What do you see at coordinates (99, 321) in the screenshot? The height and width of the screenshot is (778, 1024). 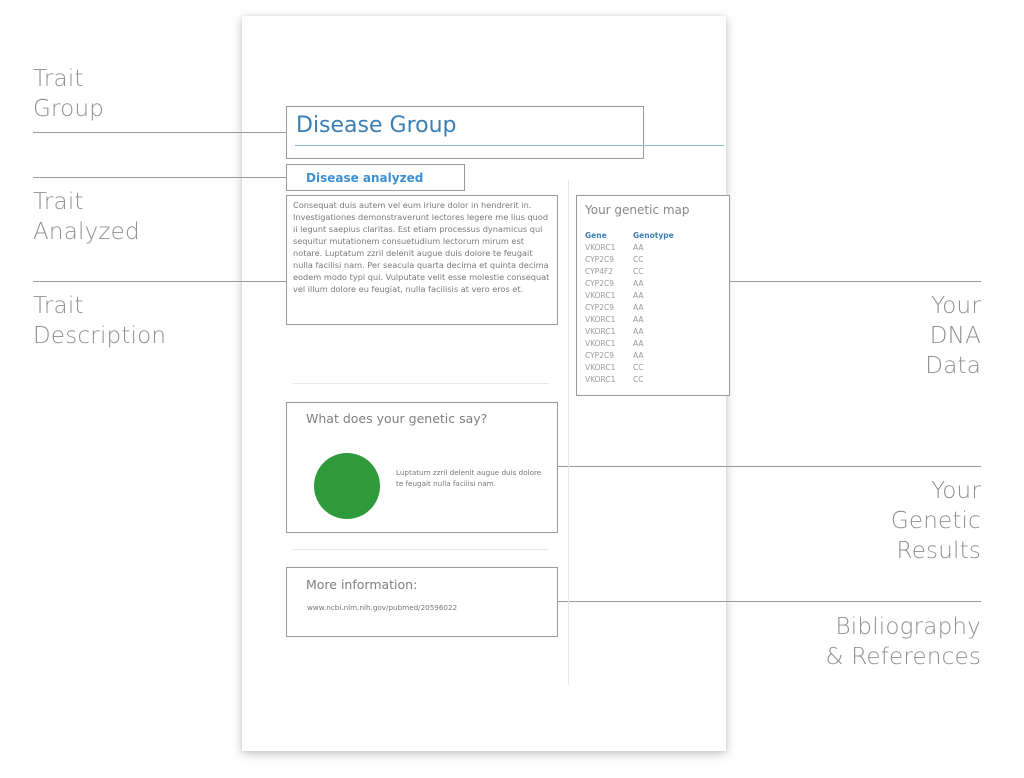 I see `label-trait-description: Trait Description` at bounding box center [99, 321].